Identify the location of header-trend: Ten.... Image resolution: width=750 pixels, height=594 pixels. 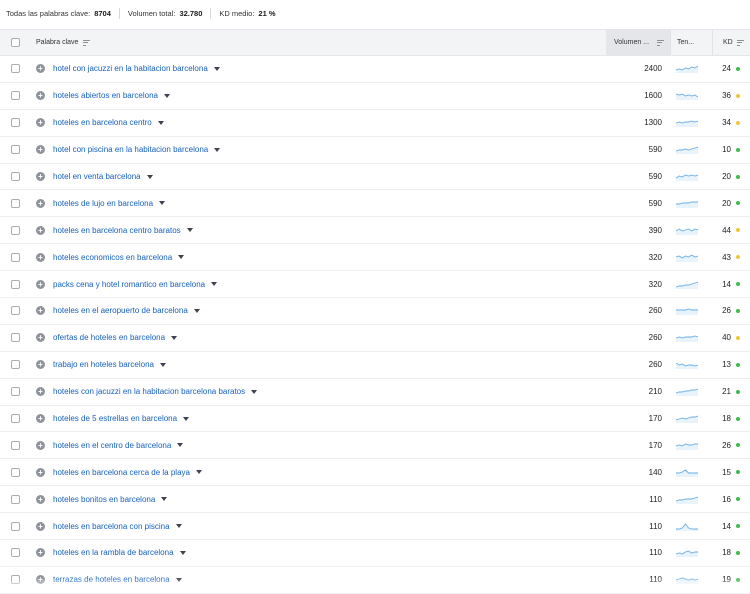
(691, 42).